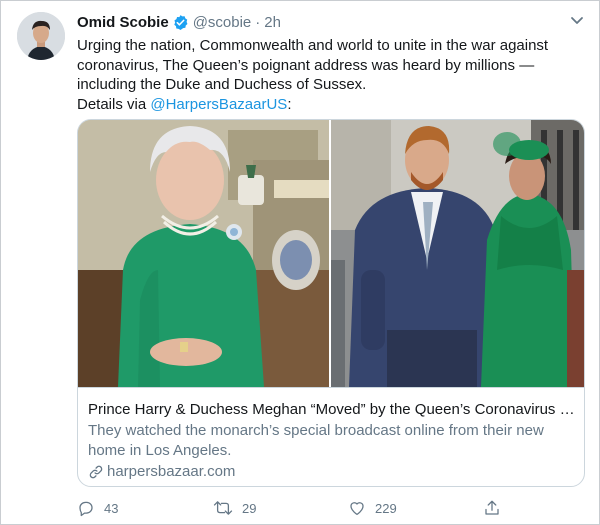  What do you see at coordinates (114, 104) in the screenshot?
I see `details-prefix: Details via` at bounding box center [114, 104].